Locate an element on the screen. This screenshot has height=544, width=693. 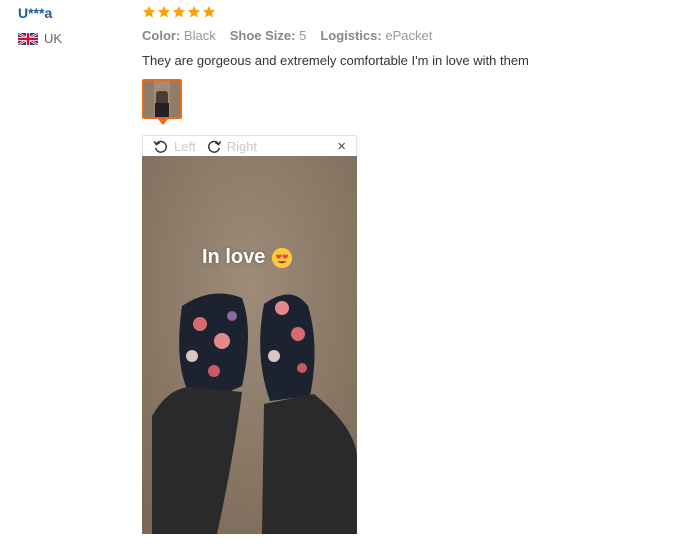
thumbnail-selected-indicator is located at coordinates (163, 122).